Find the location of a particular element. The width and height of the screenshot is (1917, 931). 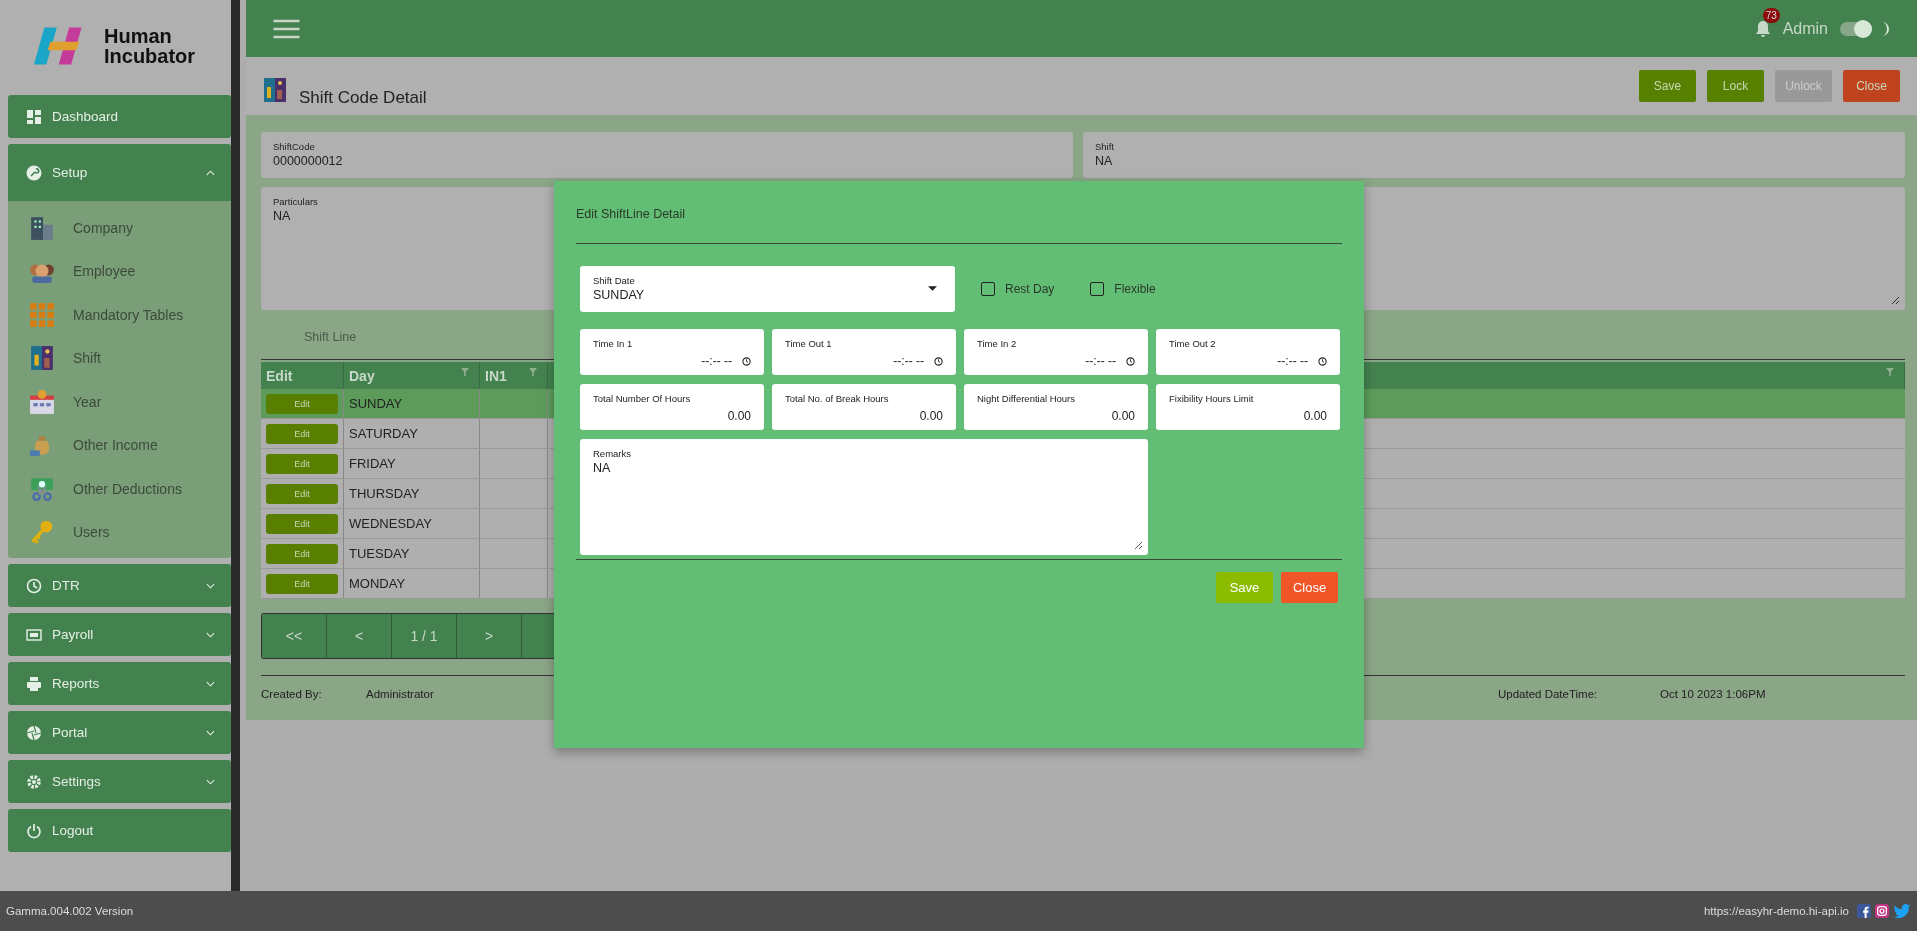

dialog-title: Edit ShiftLine Detail is located at coordinates (631, 214).